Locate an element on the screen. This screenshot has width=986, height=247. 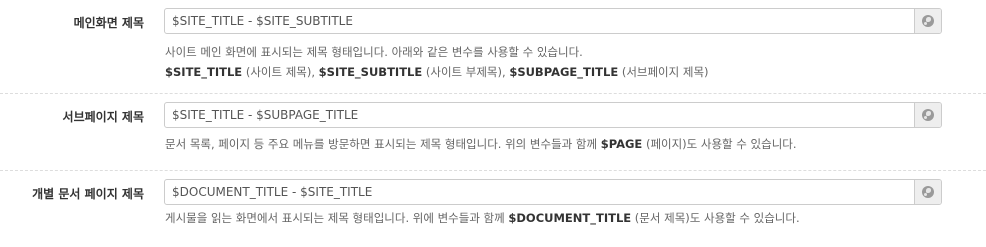
var-site-title: $SITE_TITLE is located at coordinates (204, 72).